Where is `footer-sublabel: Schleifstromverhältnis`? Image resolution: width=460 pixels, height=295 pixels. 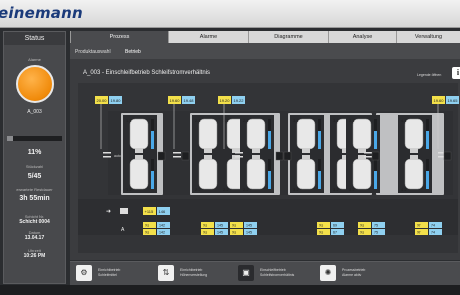
footer-sublabel: Schleifstromverhältnis is located at coordinates (277, 275).